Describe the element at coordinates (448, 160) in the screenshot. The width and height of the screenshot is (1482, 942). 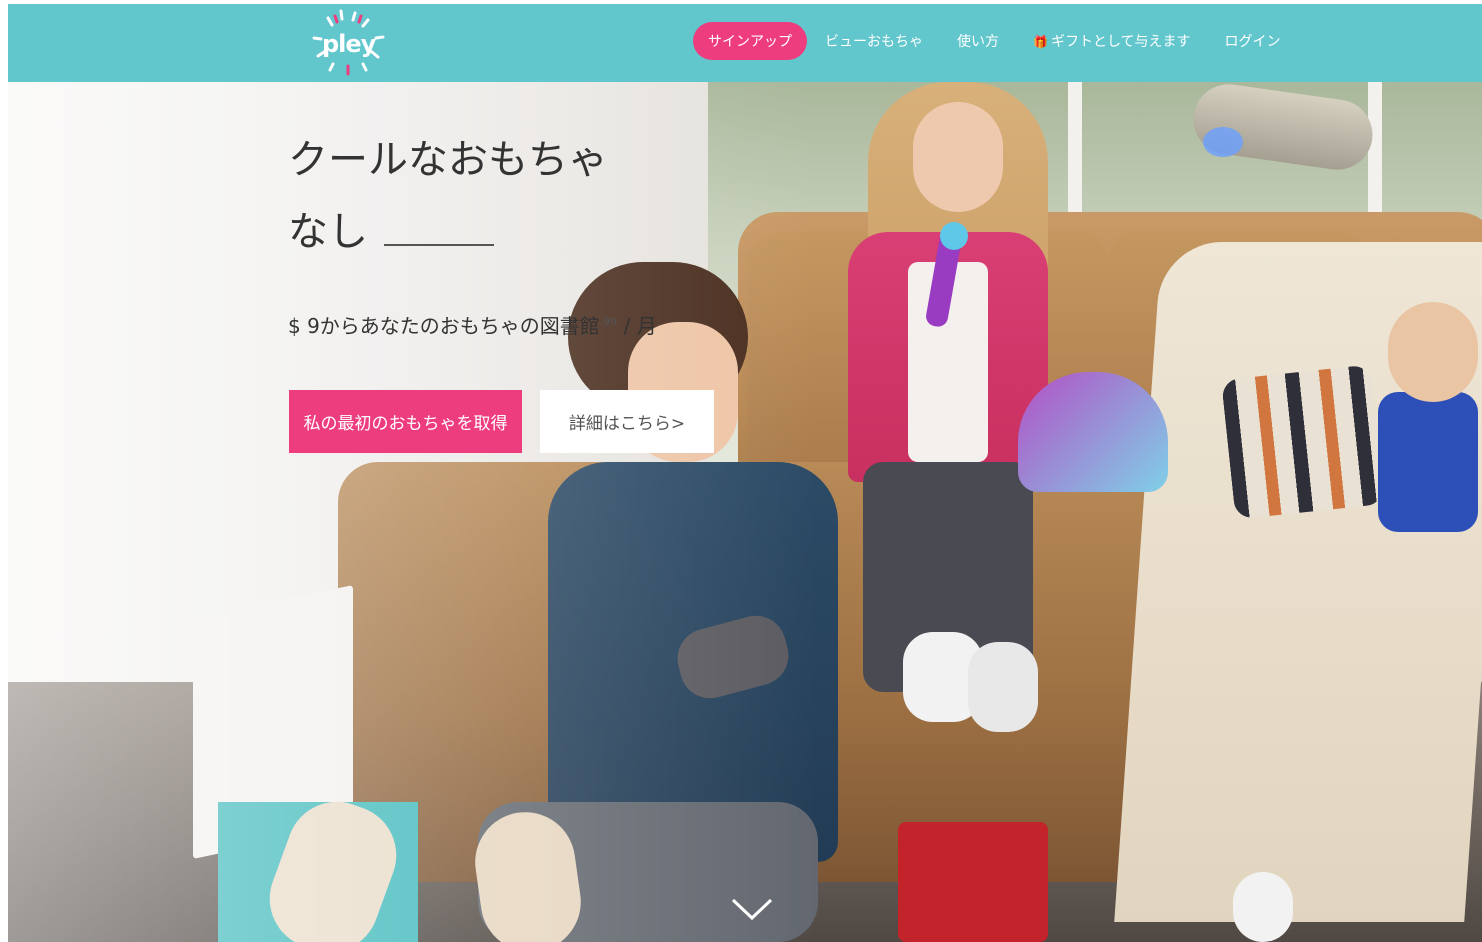
I see `headline-line-1: クールなおもちゃ` at that location.